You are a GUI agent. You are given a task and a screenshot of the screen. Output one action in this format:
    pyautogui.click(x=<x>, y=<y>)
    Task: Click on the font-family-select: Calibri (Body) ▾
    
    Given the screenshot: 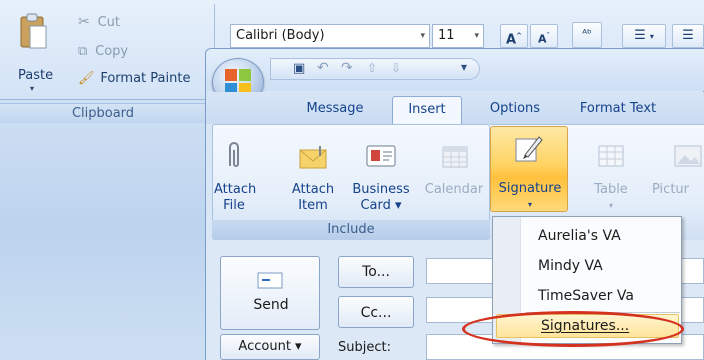 What is the action you would take?
    pyautogui.click(x=330, y=36)
    